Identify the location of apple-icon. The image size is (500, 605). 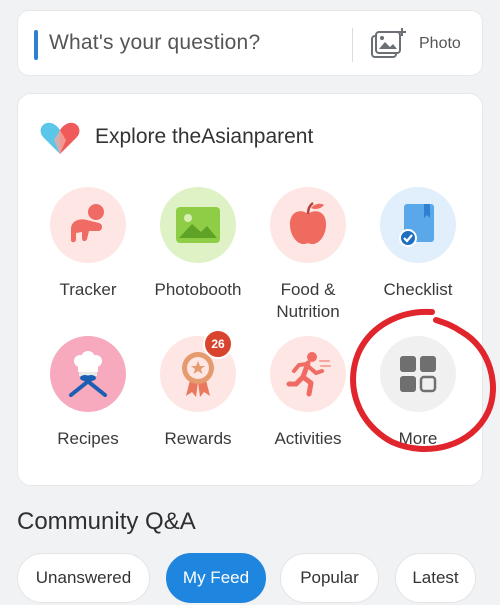
(308, 223).